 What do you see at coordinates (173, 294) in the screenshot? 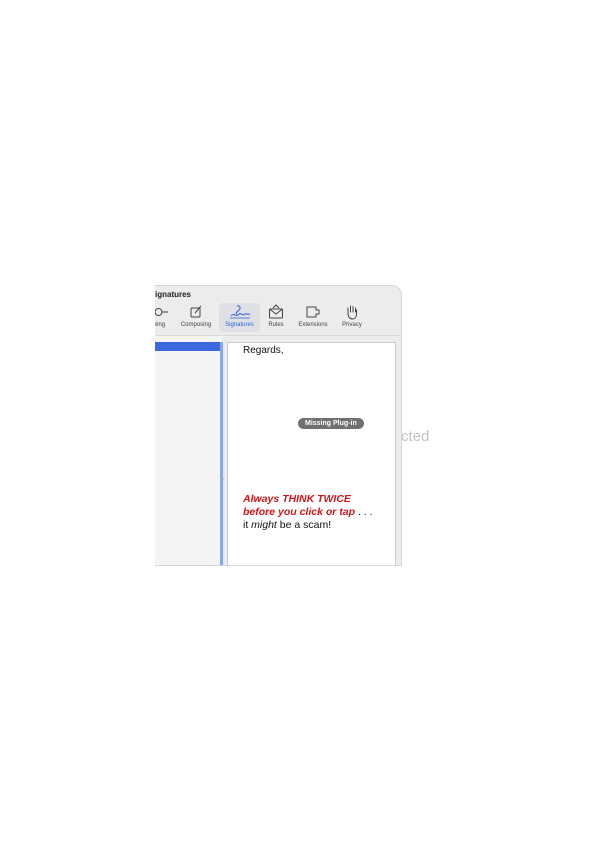
I see `window-title: ignatures` at bounding box center [173, 294].